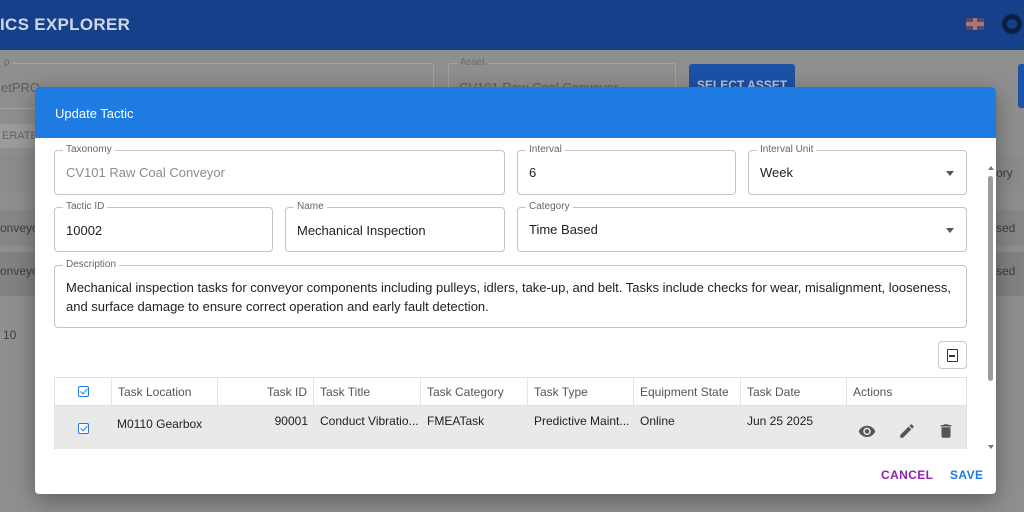 The height and width of the screenshot is (512, 1024). I want to click on task-date-cell: Jun 25 2025, so click(780, 421).